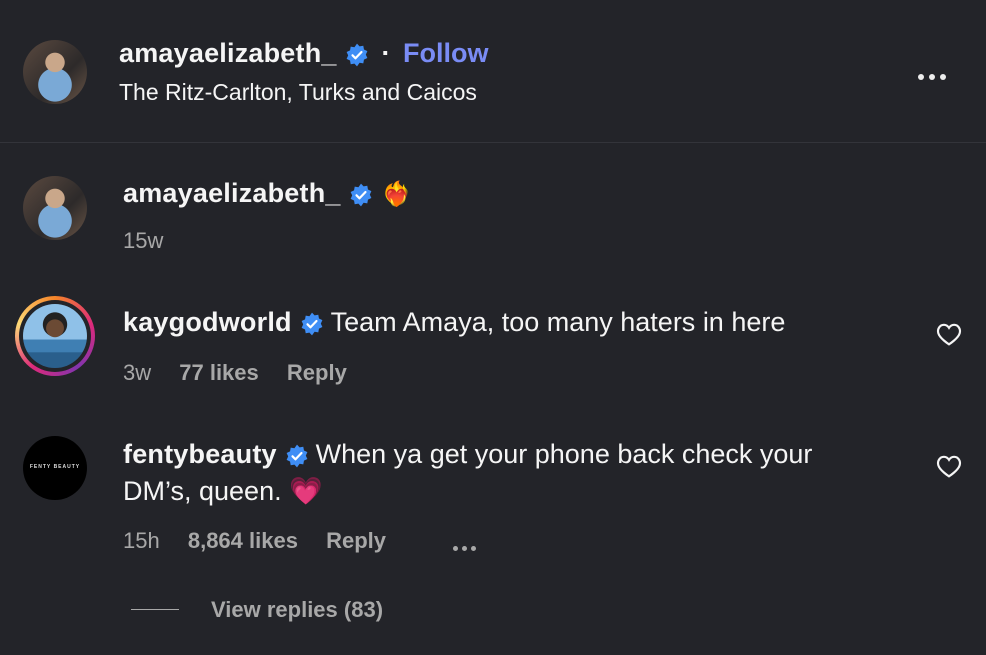 Image resolution: width=986 pixels, height=655 pixels. What do you see at coordinates (228, 53) in the screenshot?
I see `header-username: amayaelizabeth_` at bounding box center [228, 53].